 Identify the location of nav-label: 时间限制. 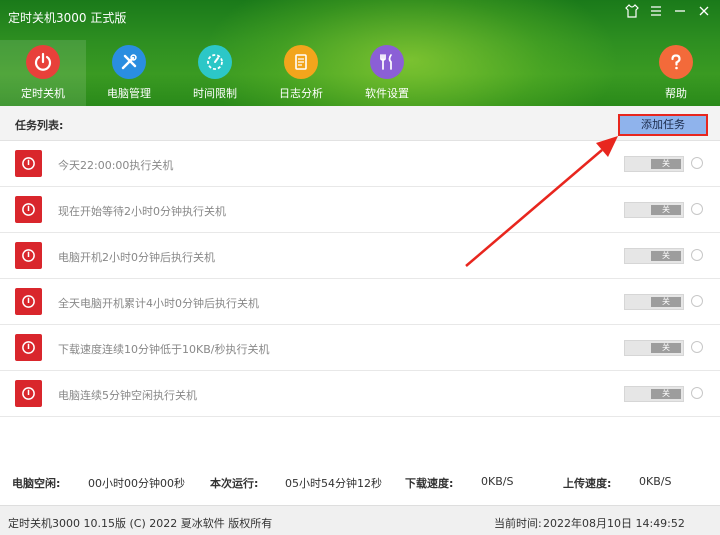
(215, 93).